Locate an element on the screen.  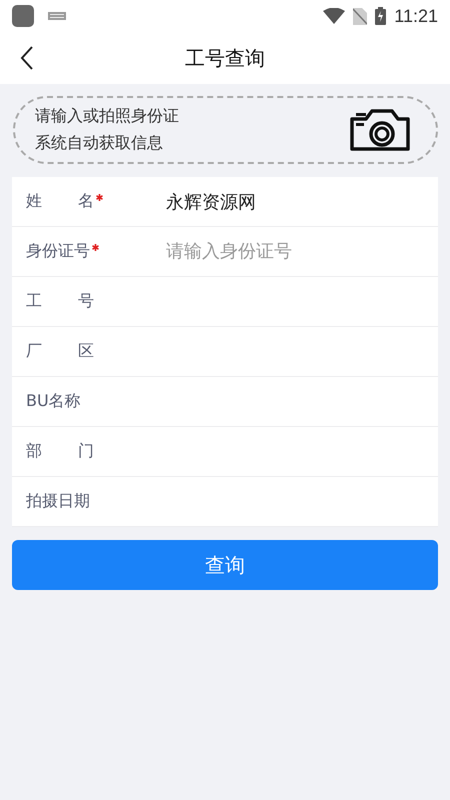
field-label: 姓 名 is located at coordinates (60, 201).